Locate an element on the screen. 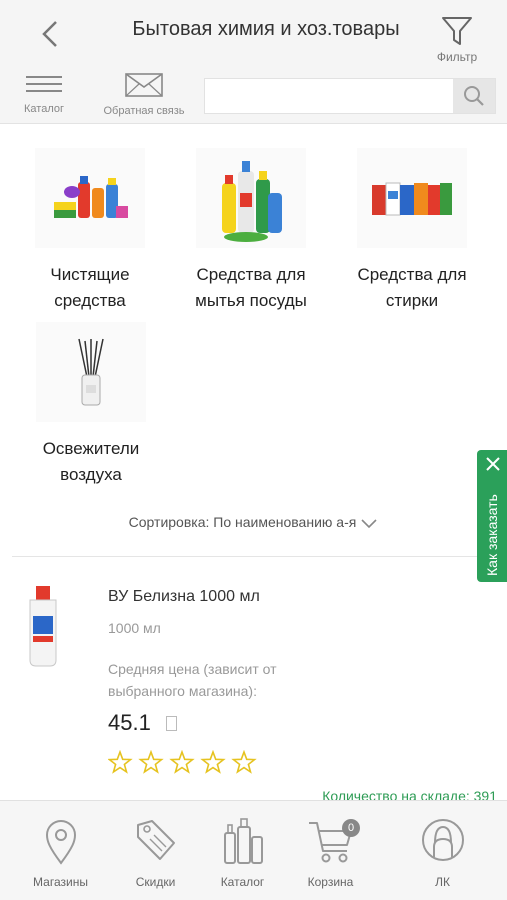  funnel-icon is located at coordinates (457, 31).